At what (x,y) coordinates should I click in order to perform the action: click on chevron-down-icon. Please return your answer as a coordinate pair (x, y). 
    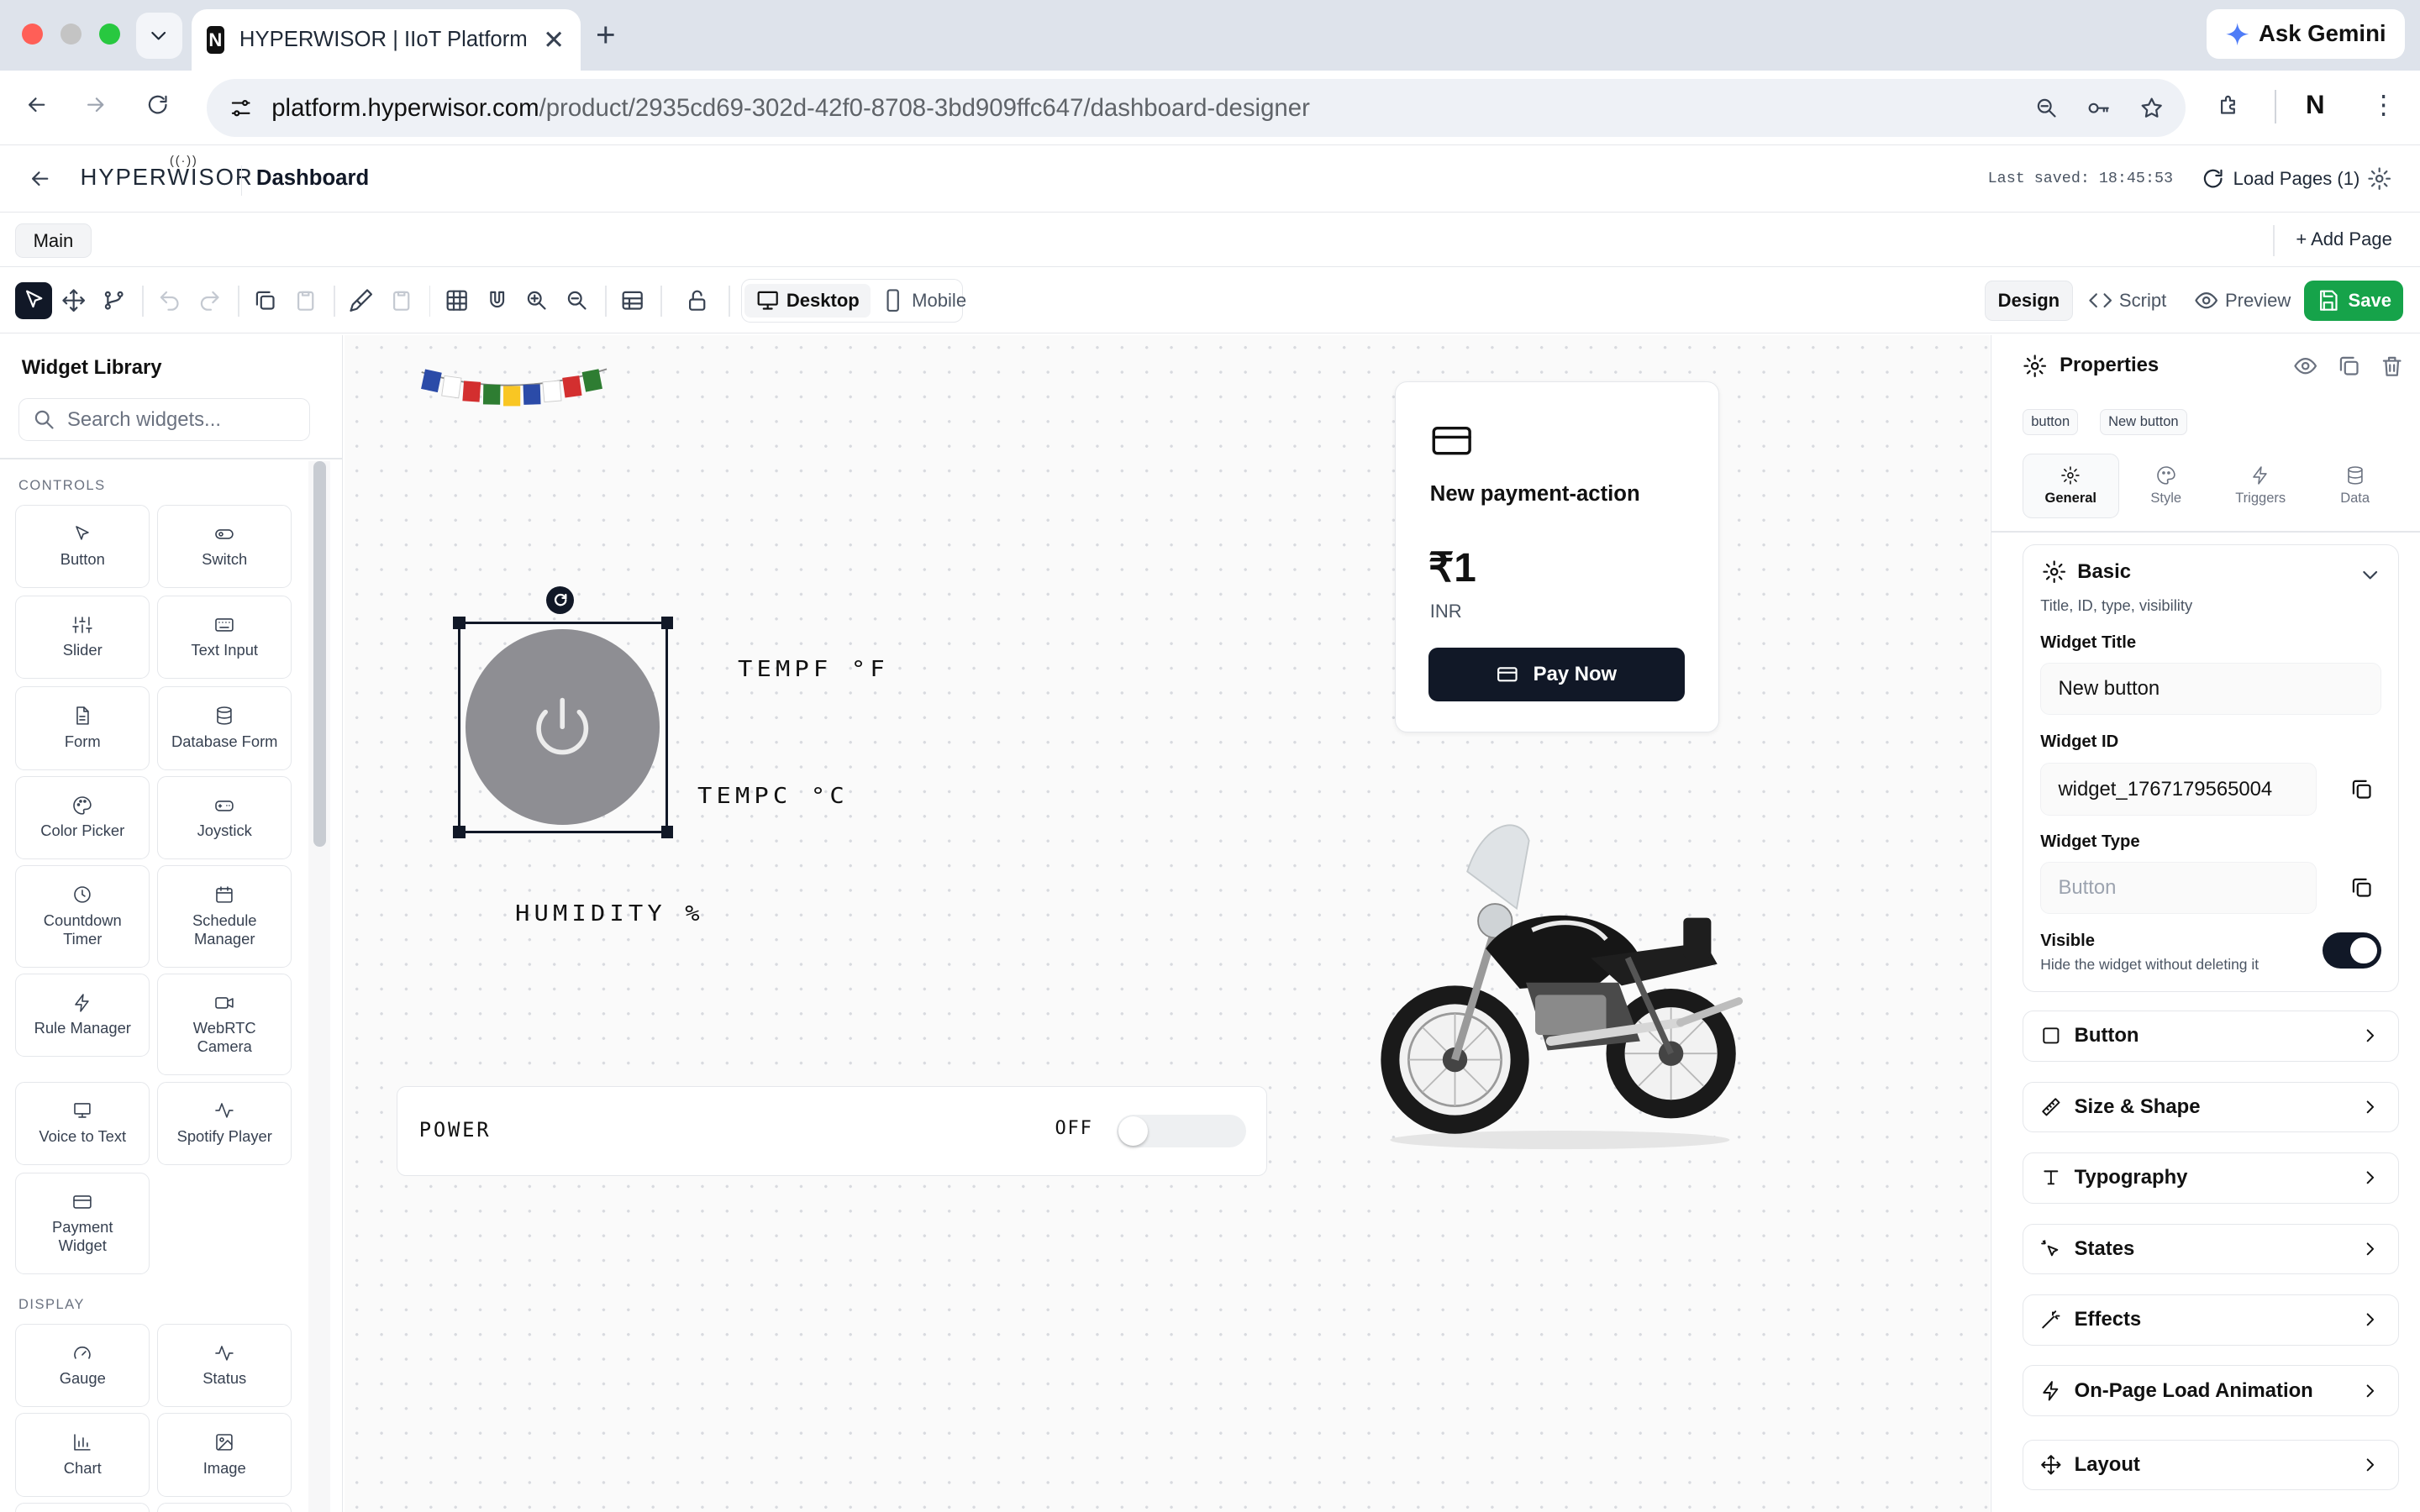
    Looking at the image, I should click on (2370, 575).